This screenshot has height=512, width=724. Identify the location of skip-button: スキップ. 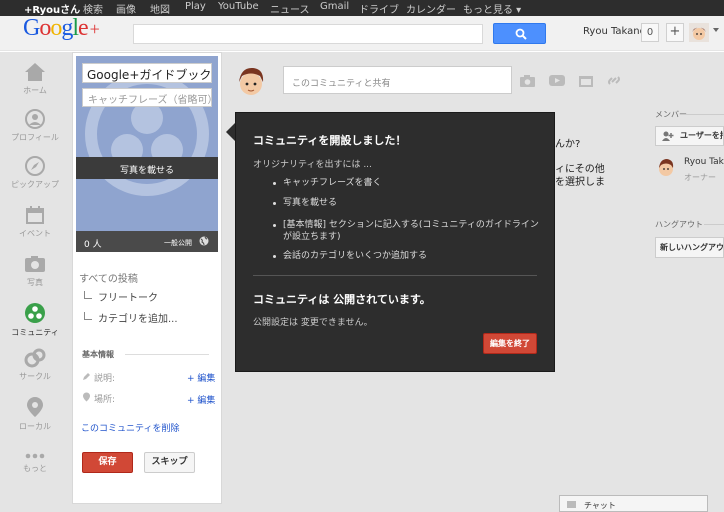
(169, 462).